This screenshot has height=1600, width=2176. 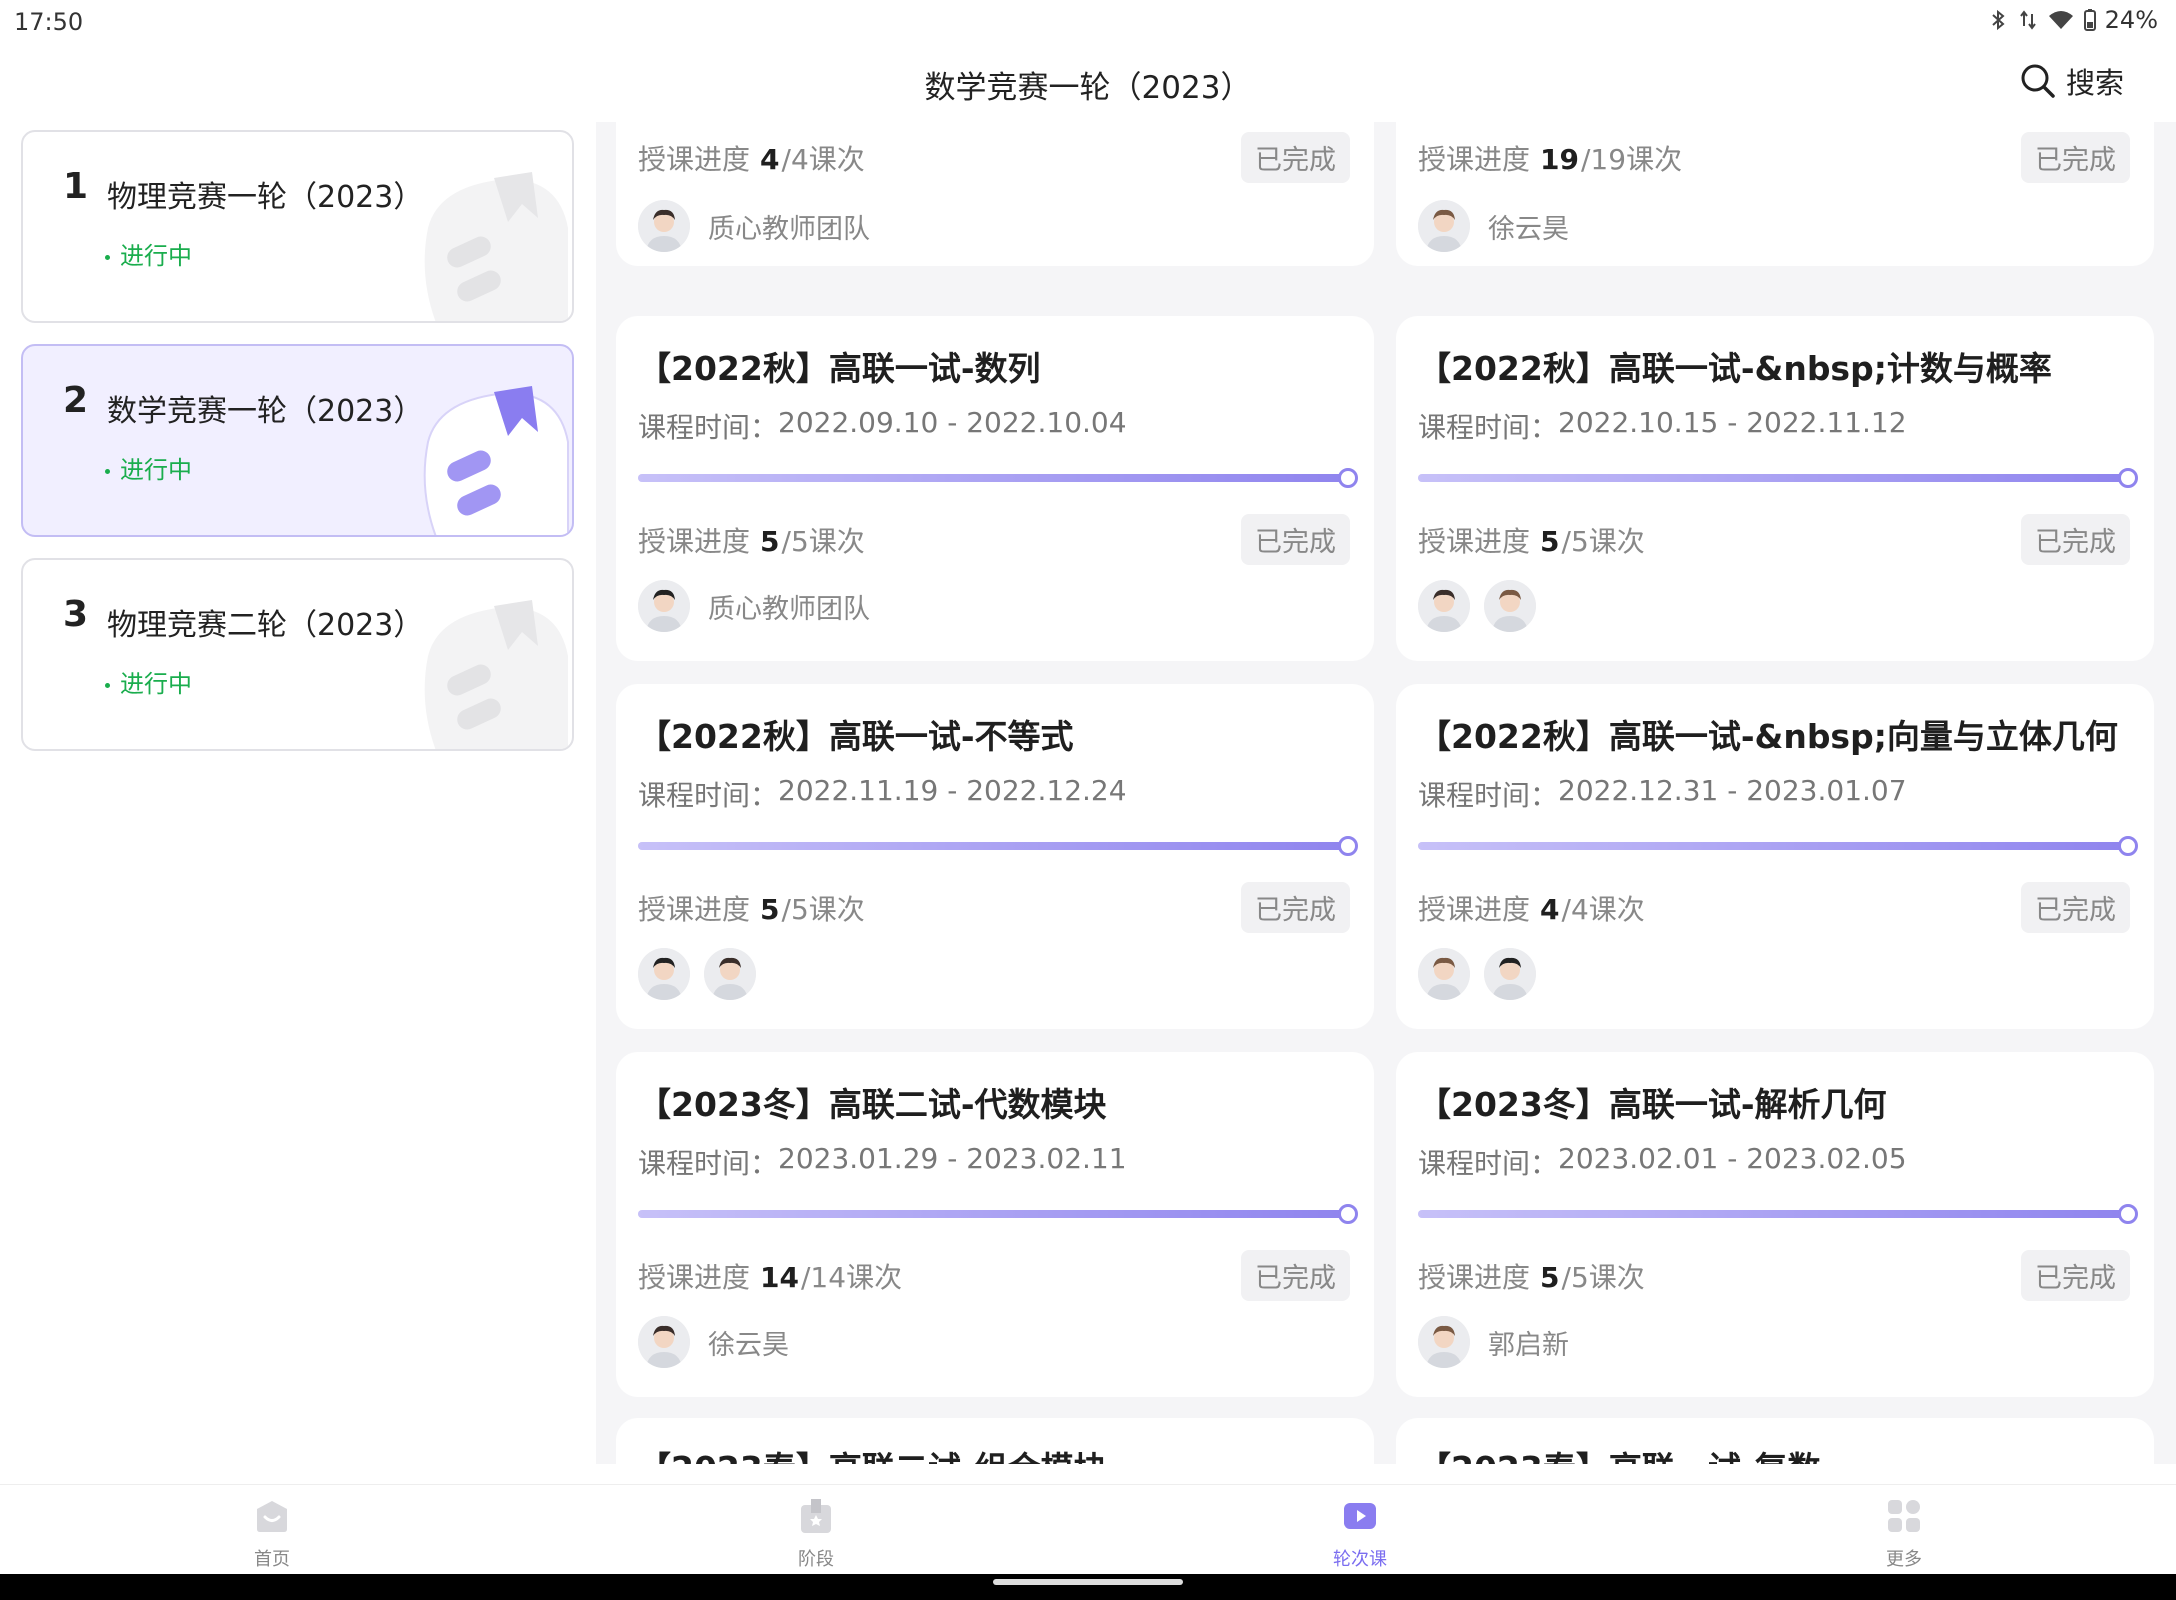 What do you see at coordinates (995, 194) in the screenshot?
I see `course-card: 授课进度 4/4课次 已完成 质心教师团队` at bounding box center [995, 194].